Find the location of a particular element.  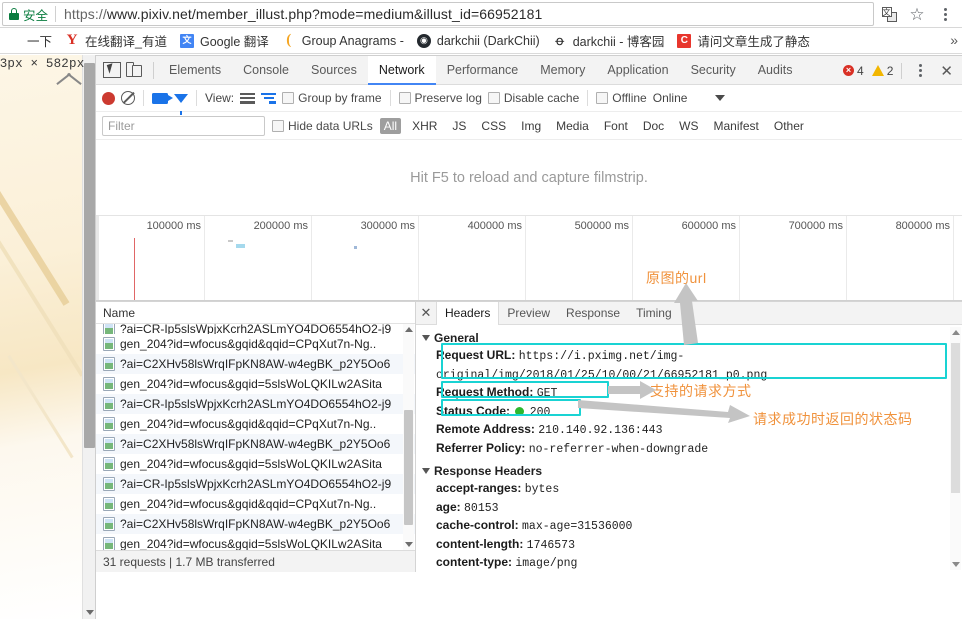

filter-type-js: JS is located at coordinates (459, 126).